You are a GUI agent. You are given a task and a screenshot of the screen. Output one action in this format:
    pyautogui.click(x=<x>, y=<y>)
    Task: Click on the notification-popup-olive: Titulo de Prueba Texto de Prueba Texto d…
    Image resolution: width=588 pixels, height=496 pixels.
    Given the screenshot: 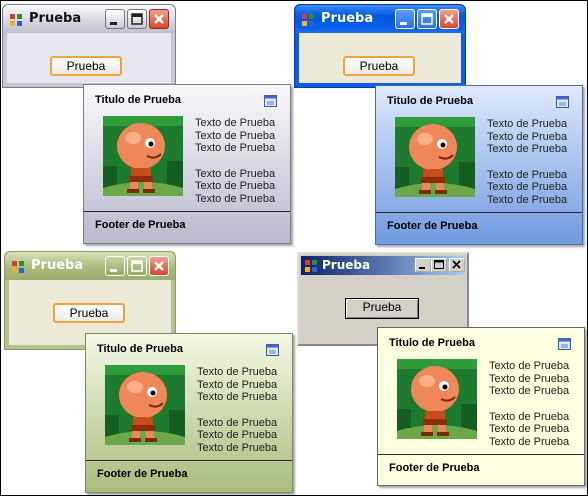 What is the action you would take?
    pyautogui.click(x=189, y=413)
    